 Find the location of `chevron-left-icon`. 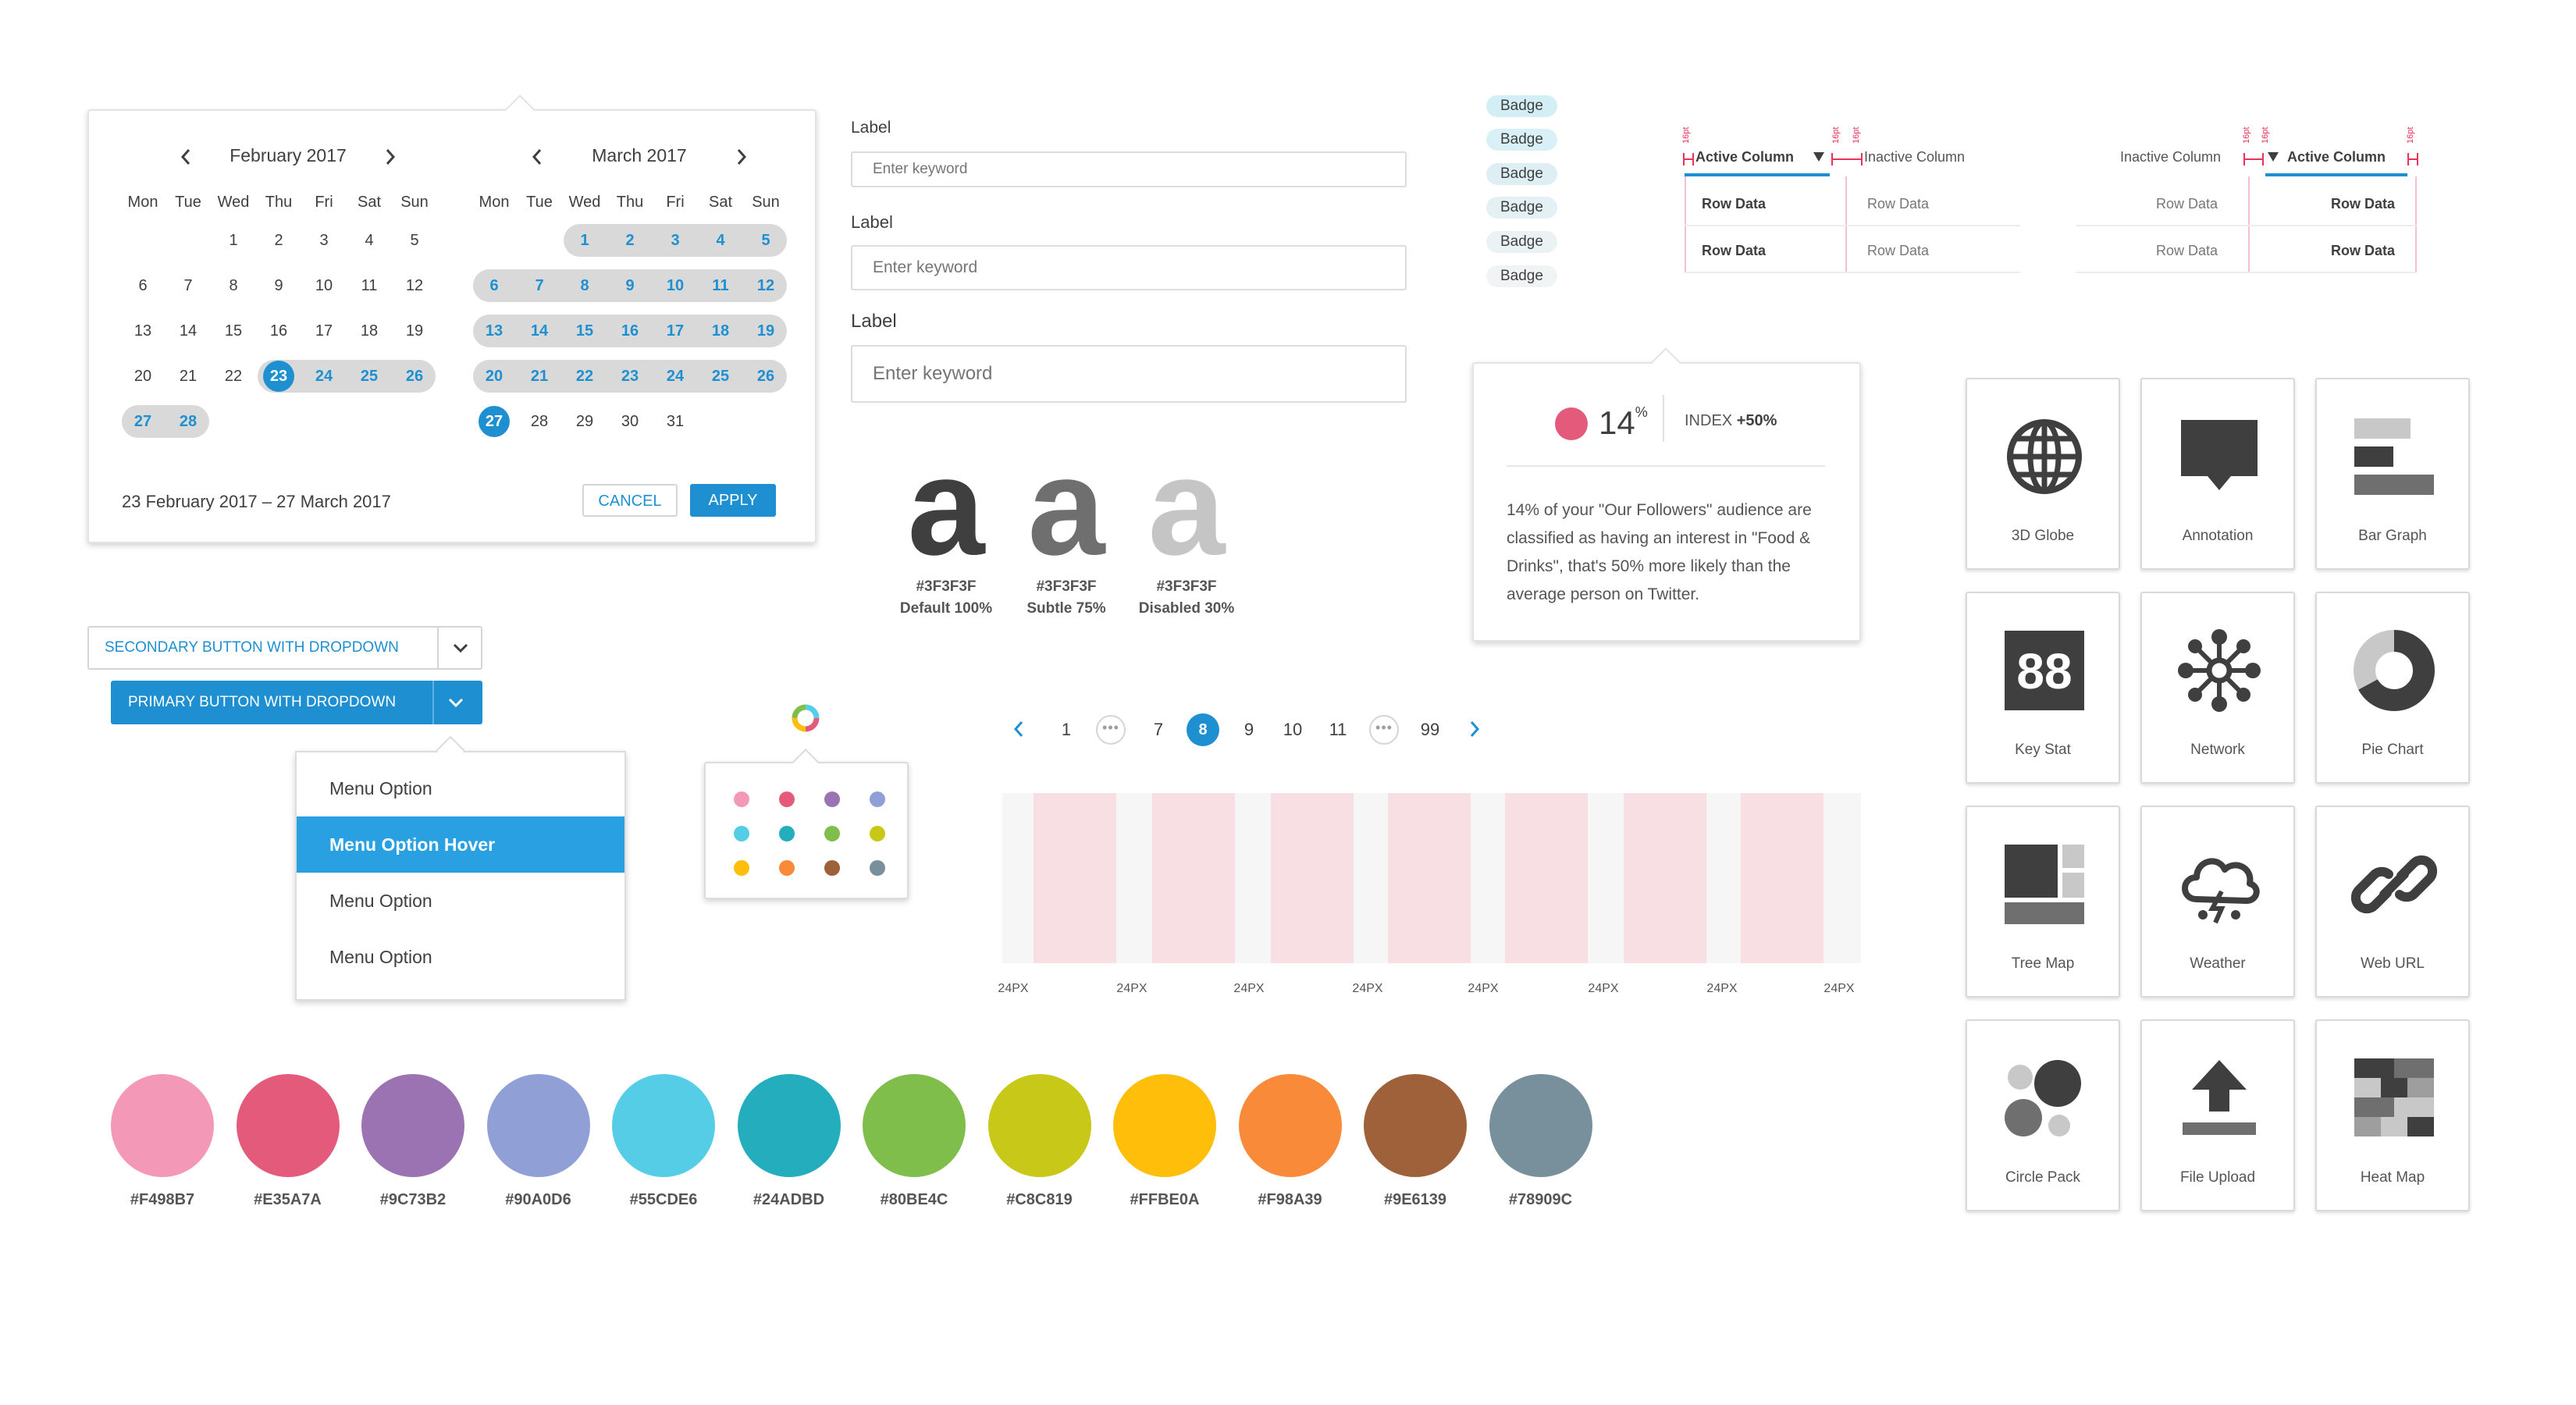

chevron-left-icon is located at coordinates (1019, 729).